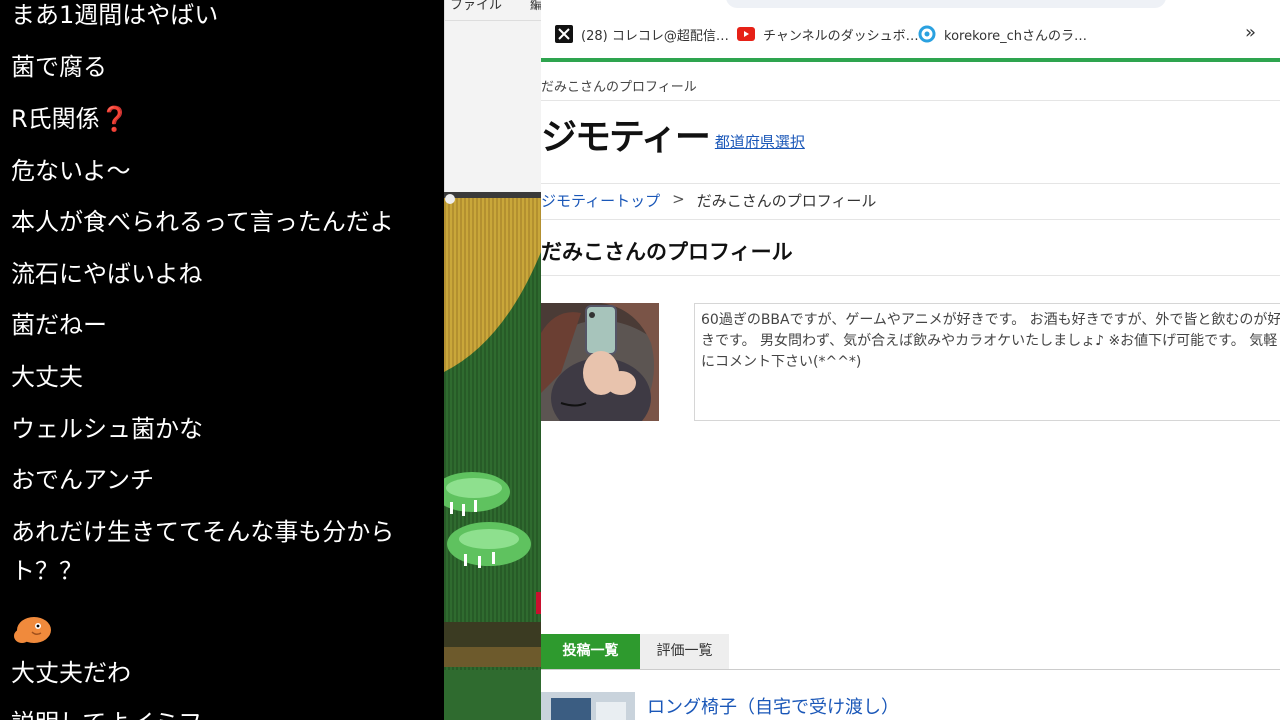  I want to click on chat-message: 本人が食べられるって言ったんだよ, so click(202, 222).